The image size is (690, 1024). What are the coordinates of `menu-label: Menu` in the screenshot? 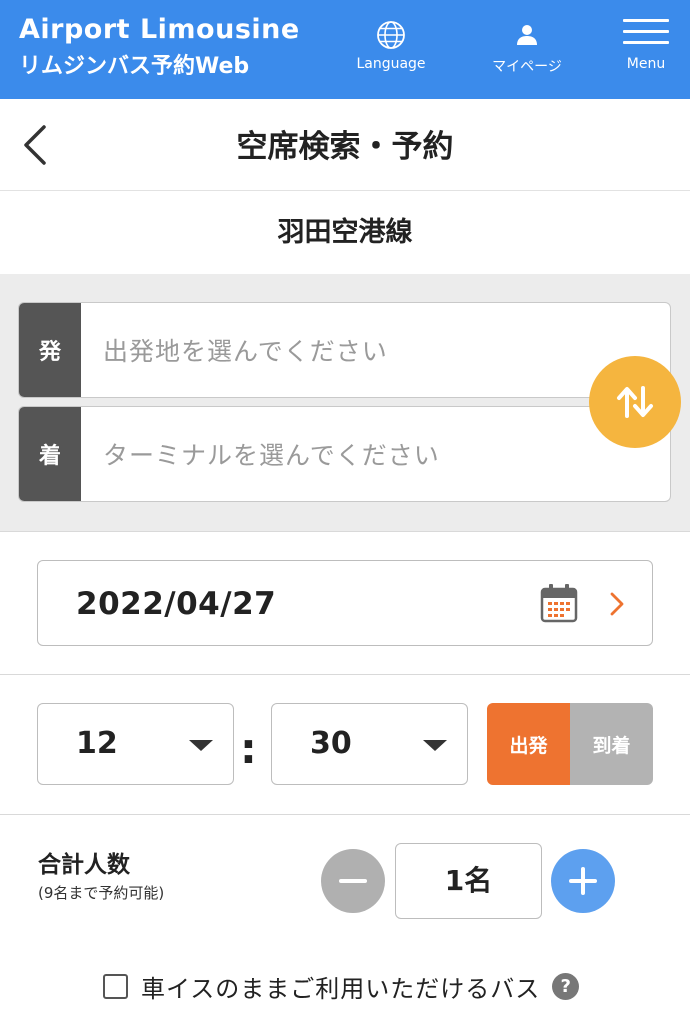 It's located at (646, 64).